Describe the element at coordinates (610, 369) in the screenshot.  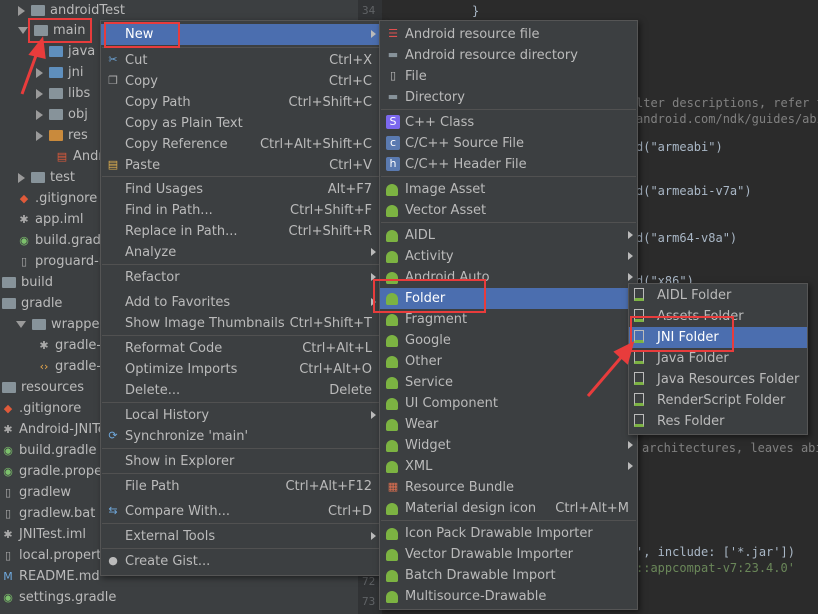
I see `annotation-arrow-jni` at that location.